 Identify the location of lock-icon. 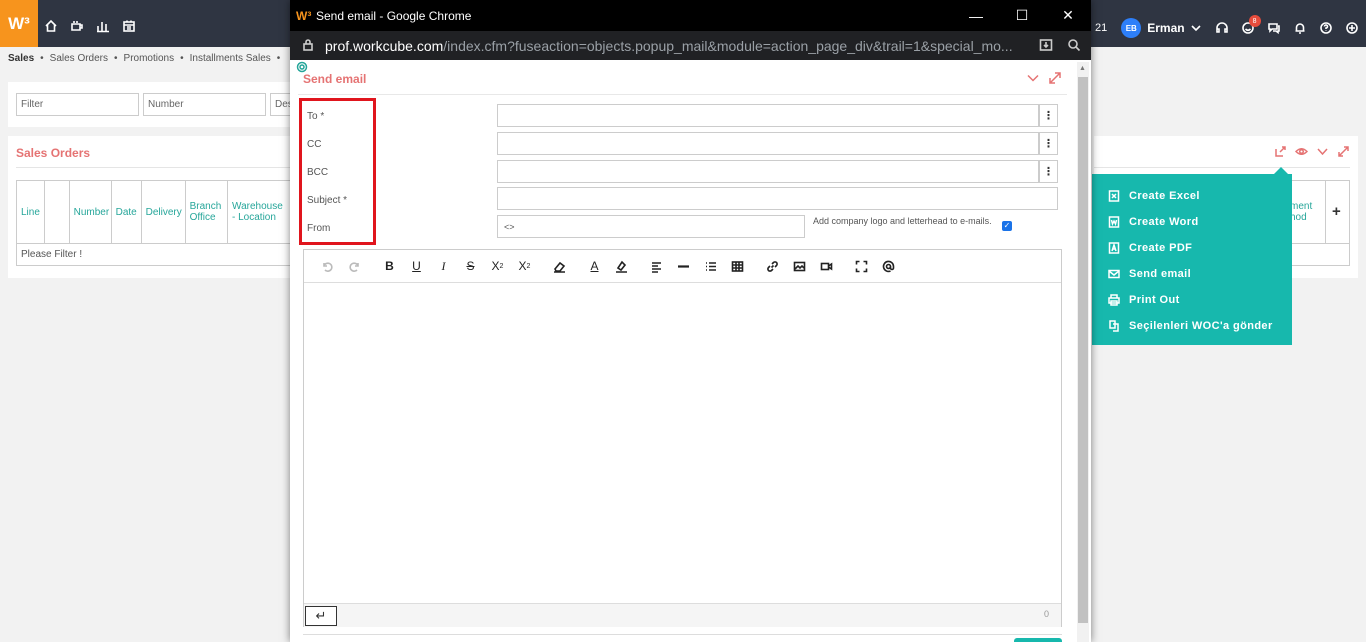
(308, 45).